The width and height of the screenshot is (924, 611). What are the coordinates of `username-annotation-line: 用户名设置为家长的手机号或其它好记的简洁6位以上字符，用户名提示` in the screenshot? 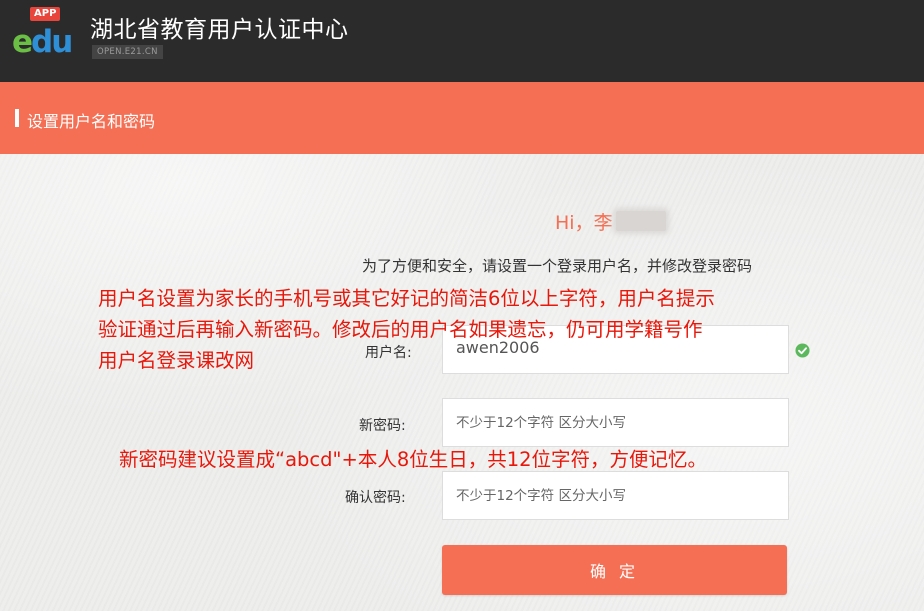 It's located at (406, 298).